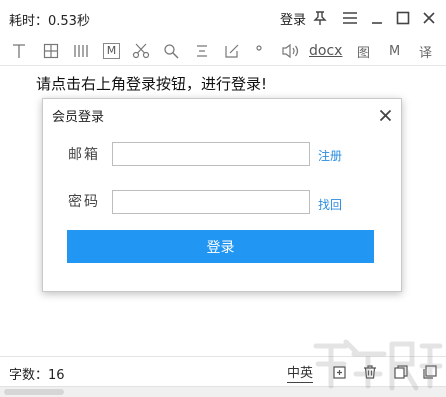  What do you see at coordinates (78, 117) in the screenshot?
I see `dialog-title: 会员登录` at bounding box center [78, 117].